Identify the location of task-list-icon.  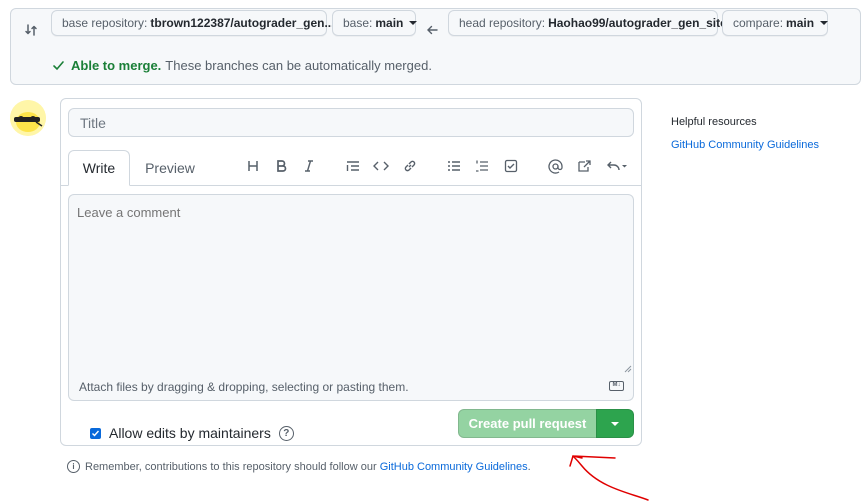
(511, 166).